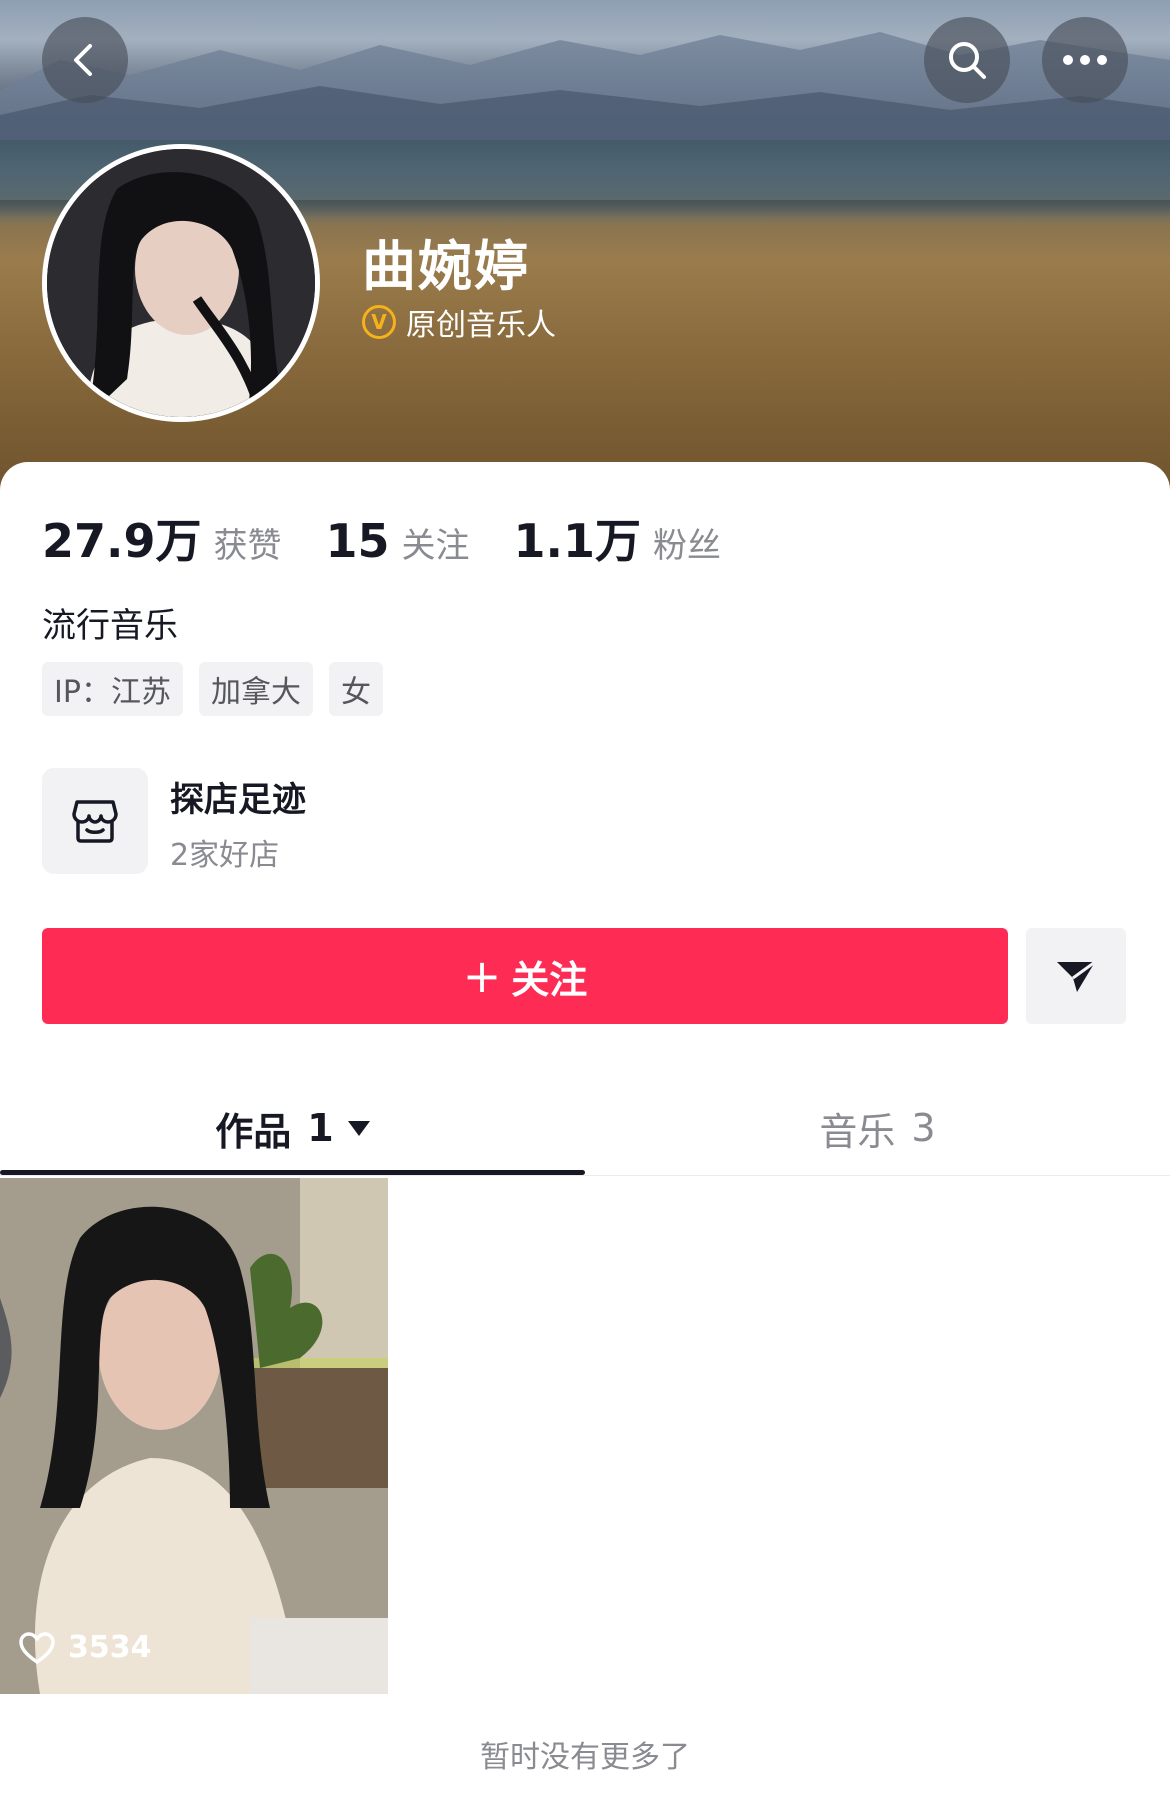 The width and height of the screenshot is (1170, 1795). Describe the element at coordinates (320, 1128) in the screenshot. I see `tab-works-count: 1` at that location.